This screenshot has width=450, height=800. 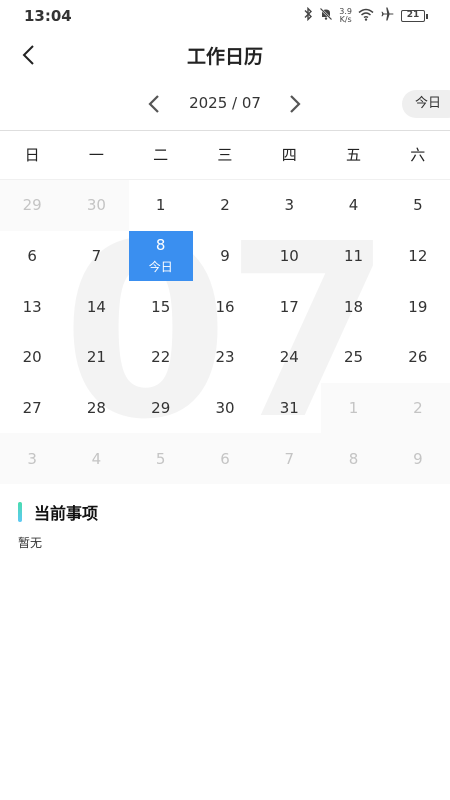 What do you see at coordinates (58, 525) in the screenshot?
I see `current-items-section: 当前事项 暂无` at bounding box center [58, 525].